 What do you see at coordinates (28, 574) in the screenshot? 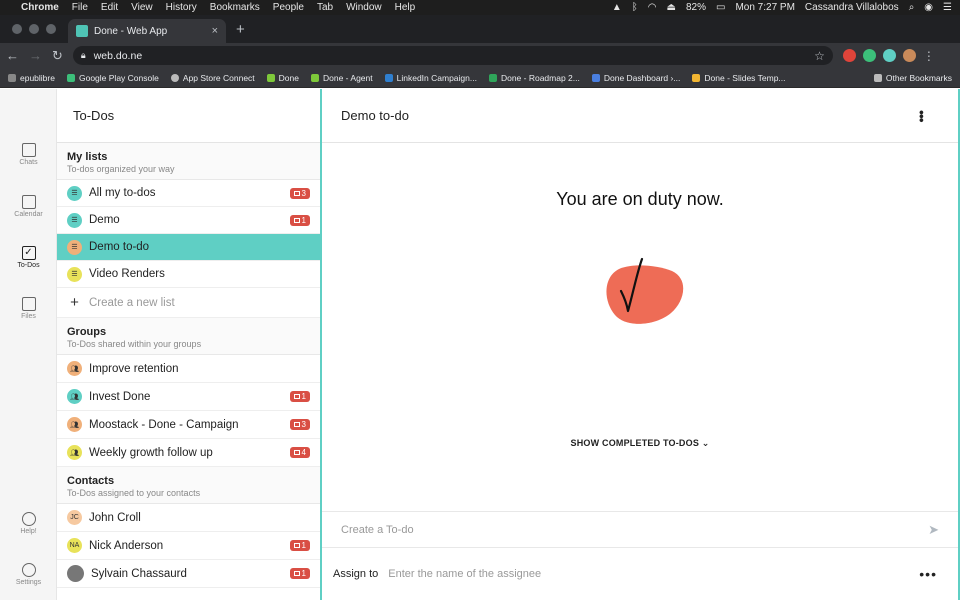
I see `nav-settings: Settings` at bounding box center [28, 574].